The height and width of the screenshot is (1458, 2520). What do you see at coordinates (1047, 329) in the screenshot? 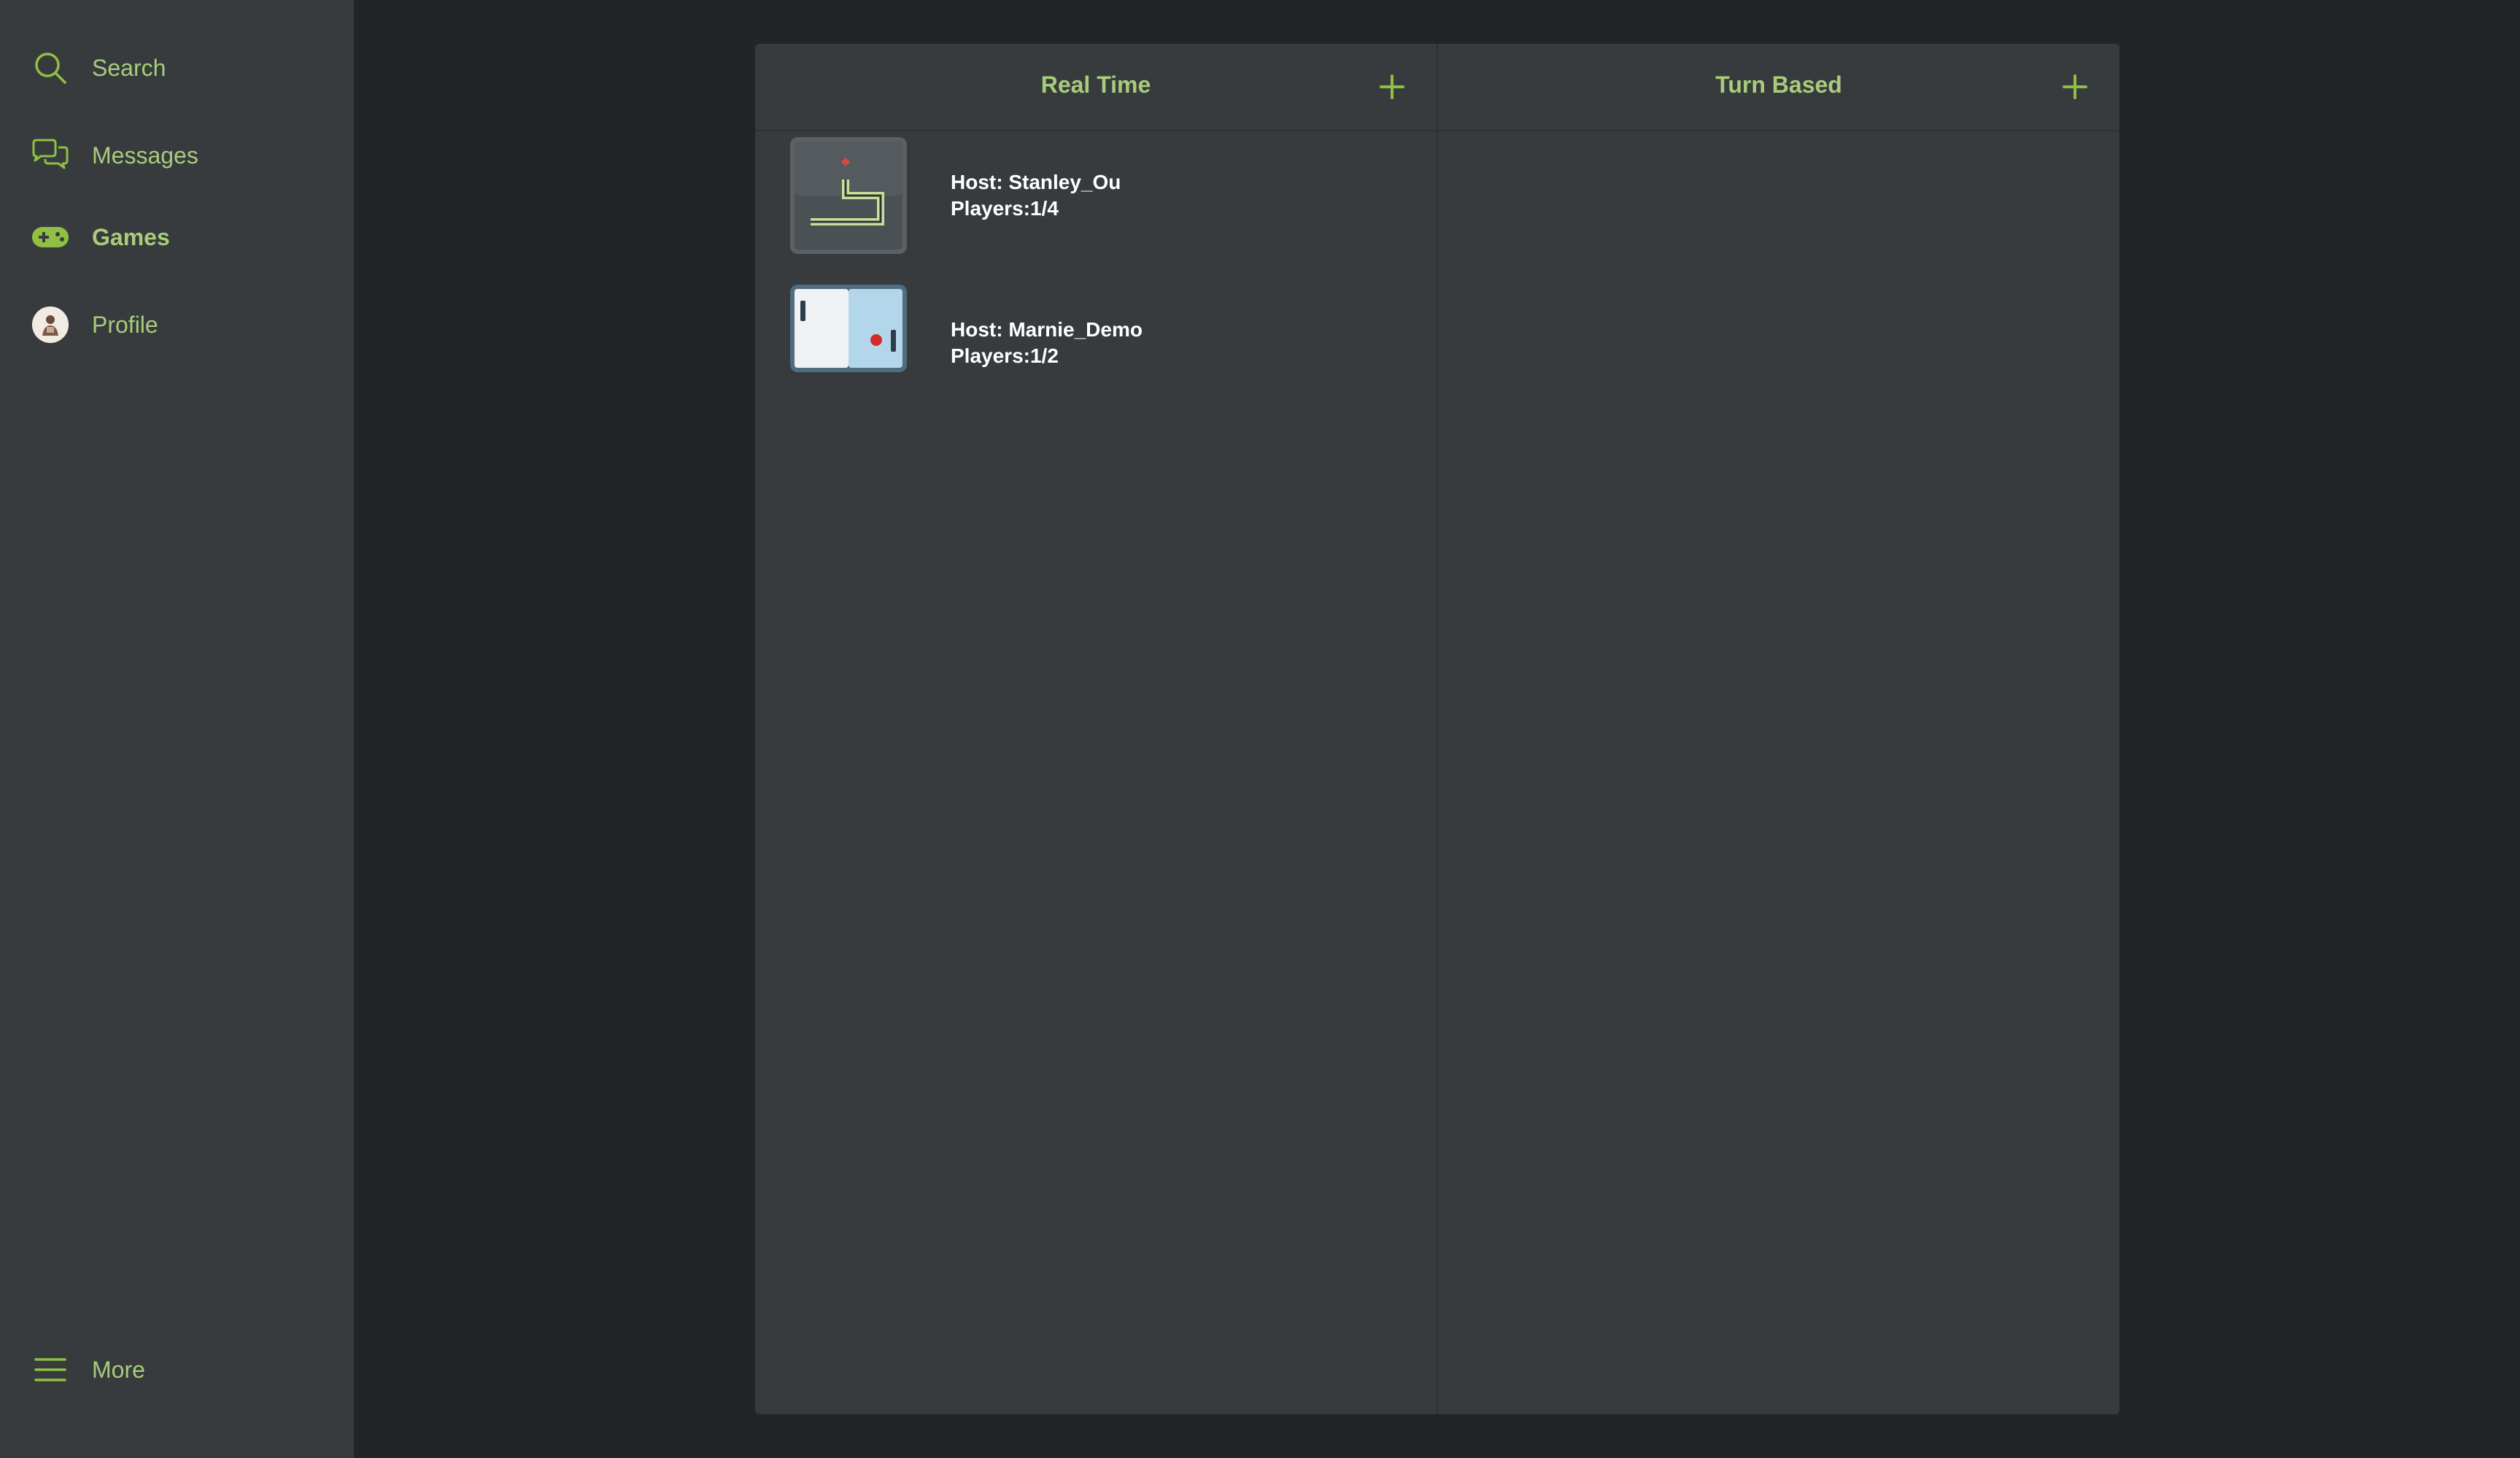
I see `game-host: Host: Marnie_Demo` at bounding box center [1047, 329].